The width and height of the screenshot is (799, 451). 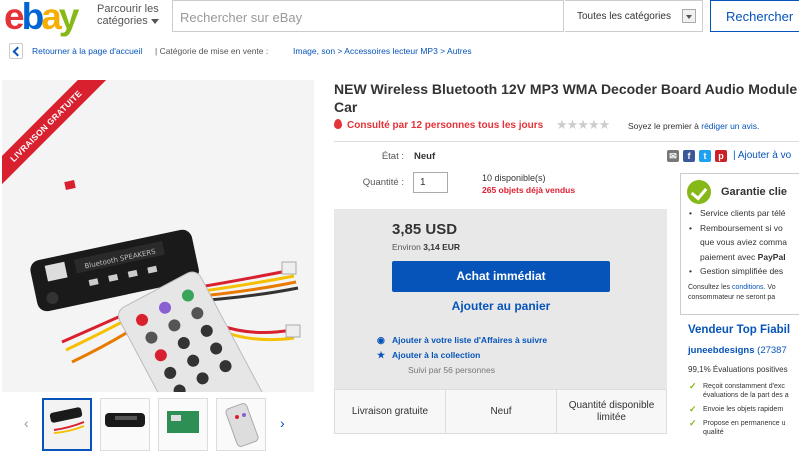 I want to click on available-count: 10 disponible(s), so click(x=514, y=178).